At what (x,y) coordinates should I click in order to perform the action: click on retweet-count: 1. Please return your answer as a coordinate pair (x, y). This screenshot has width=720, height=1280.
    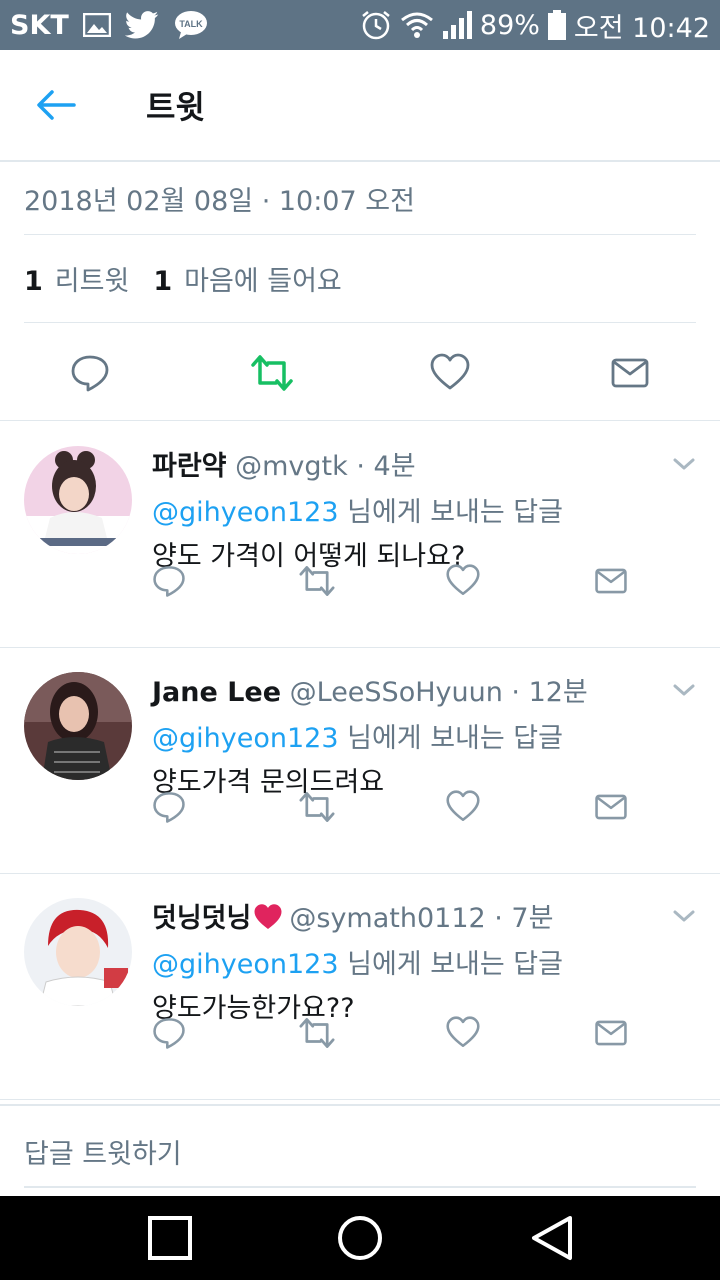
    Looking at the image, I should click on (33, 281).